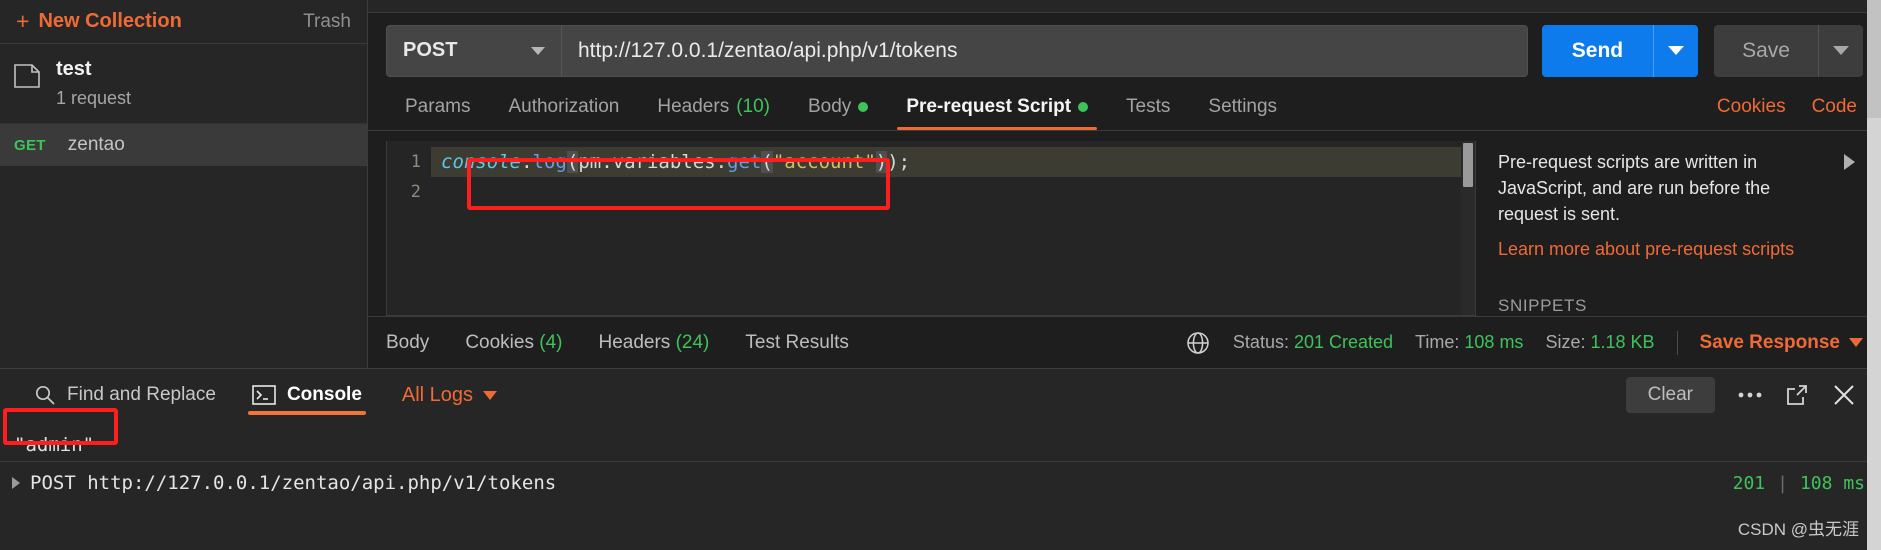 This screenshot has height=550, width=1881. I want to click on log-status: 201, so click(1749, 483).